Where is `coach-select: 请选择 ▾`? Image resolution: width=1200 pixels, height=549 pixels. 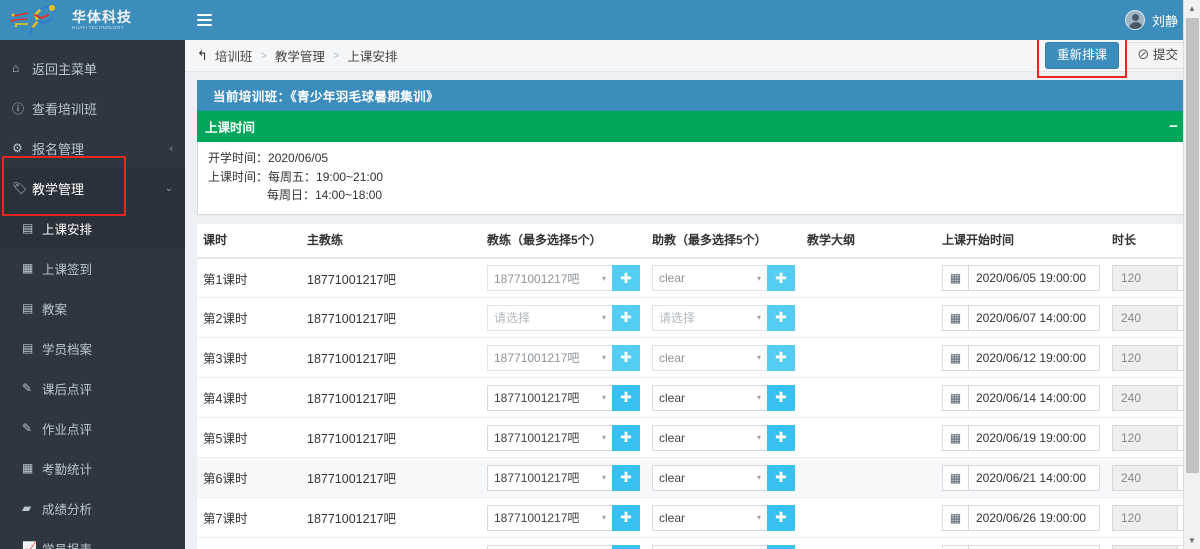
coach-select: 请选择 ▾ is located at coordinates (549, 317).